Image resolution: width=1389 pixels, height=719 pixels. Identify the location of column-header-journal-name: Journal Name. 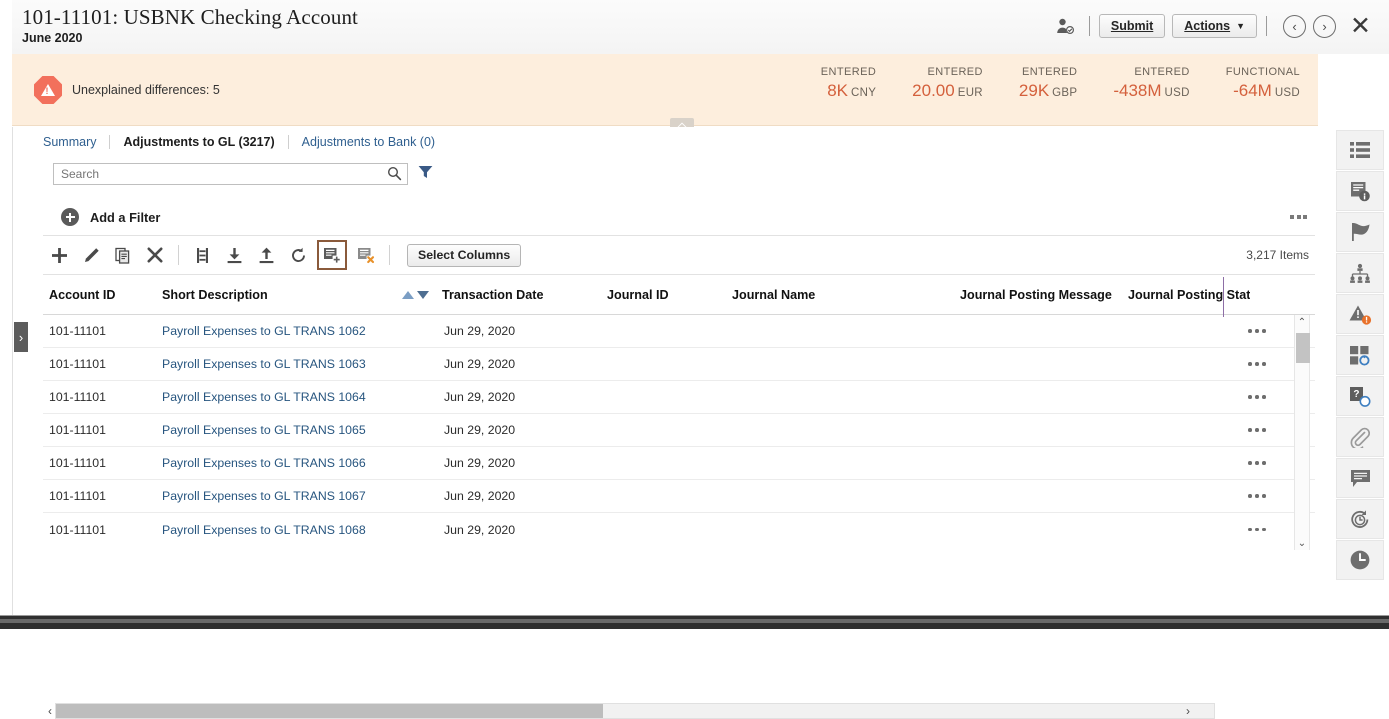
(840, 295).